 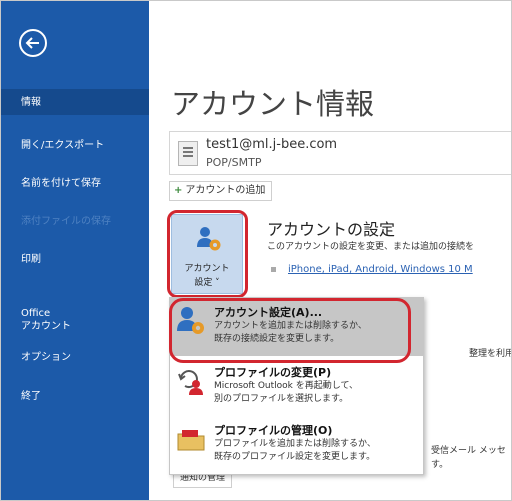 What do you see at coordinates (380, 269) in the screenshot?
I see `device-link-label: iPhone, iPad, Android, Windows 10 M` at bounding box center [380, 269].